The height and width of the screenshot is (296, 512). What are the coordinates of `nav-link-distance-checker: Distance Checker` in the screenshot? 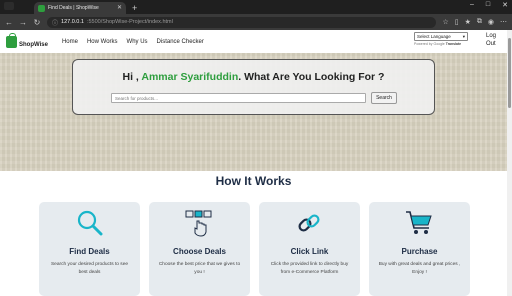 It's located at (180, 42).